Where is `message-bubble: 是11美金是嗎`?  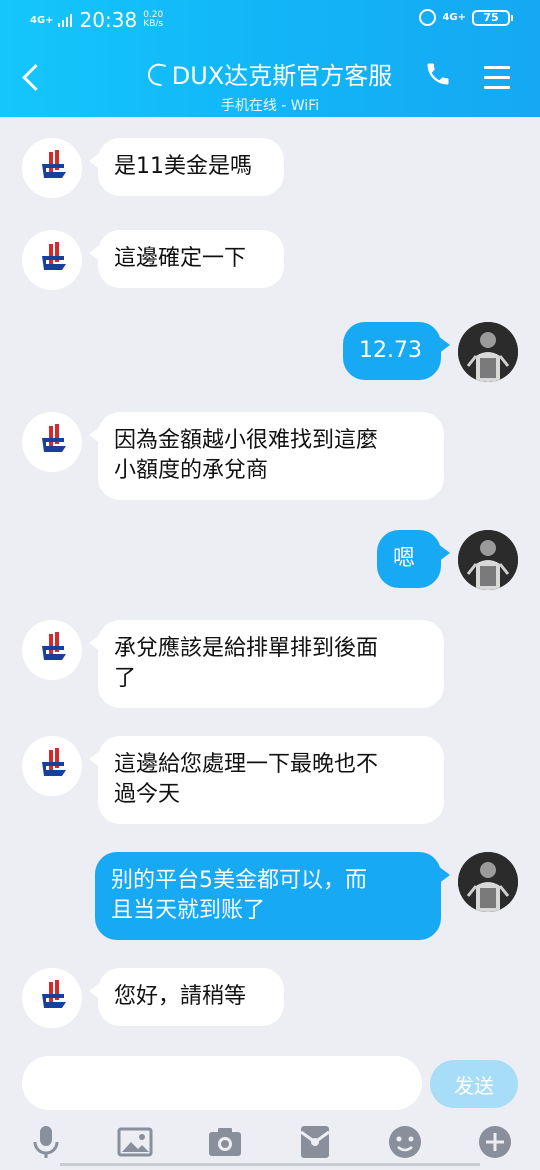
message-bubble: 是11美金是嗎 is located at coordinates (186, 167).